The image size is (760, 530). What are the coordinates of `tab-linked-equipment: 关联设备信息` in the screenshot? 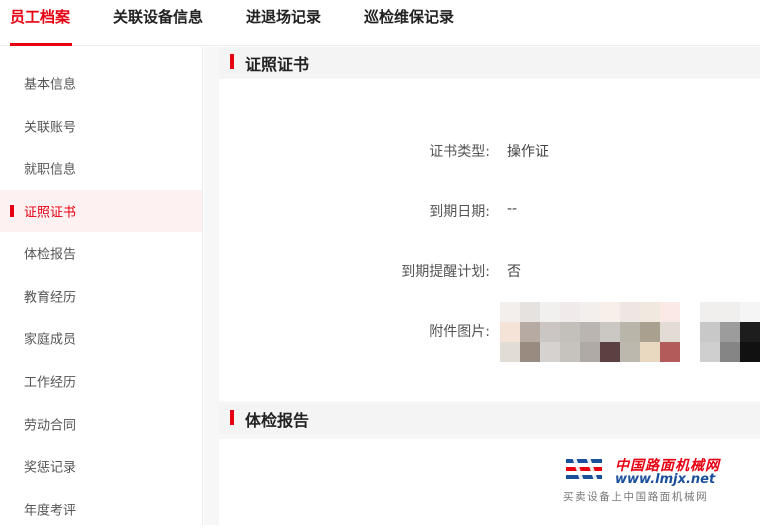 It's located at (158, 16).